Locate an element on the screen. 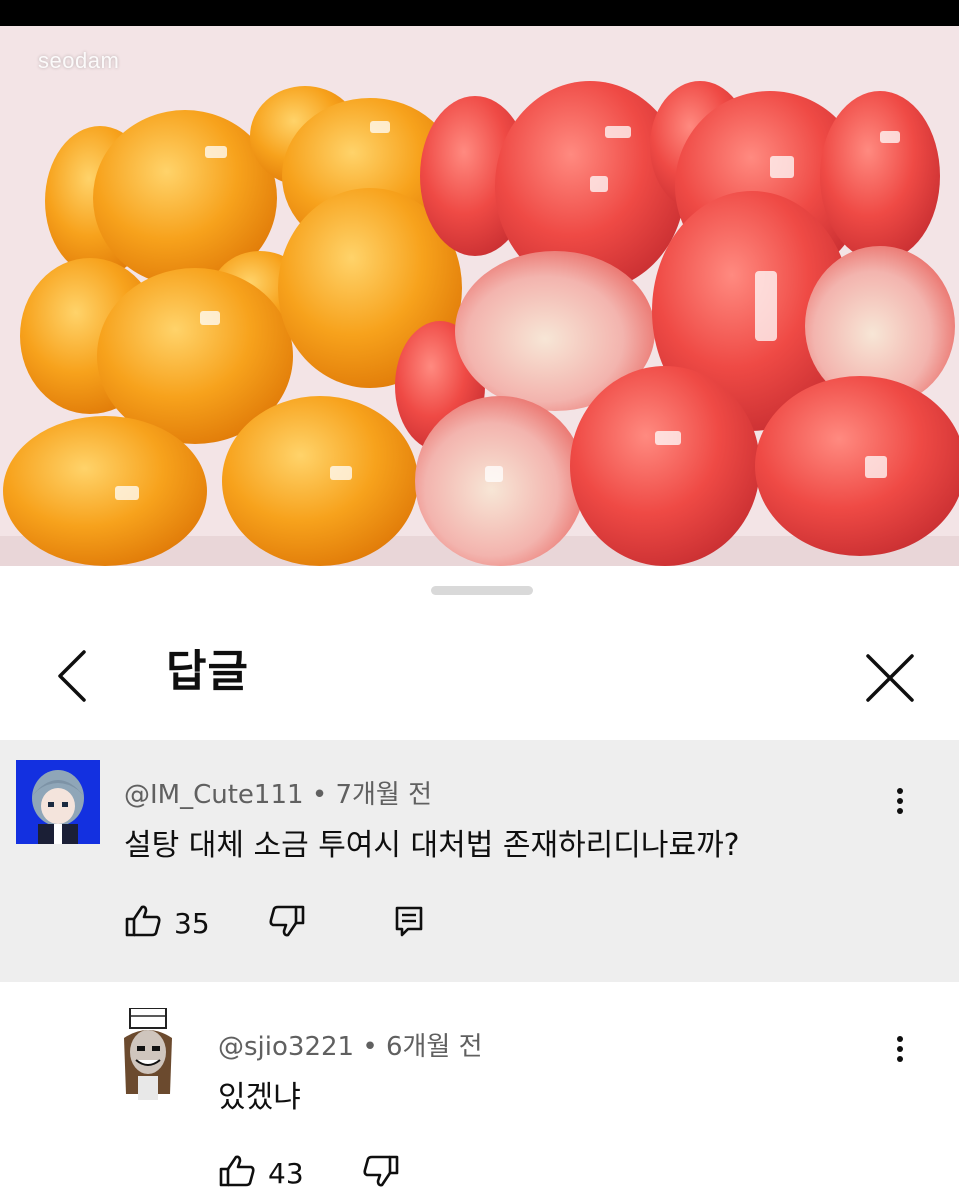 This screenshot has height=1200, width=959. reply-text: 있겠냐 is located at coordinates (259, 1097).